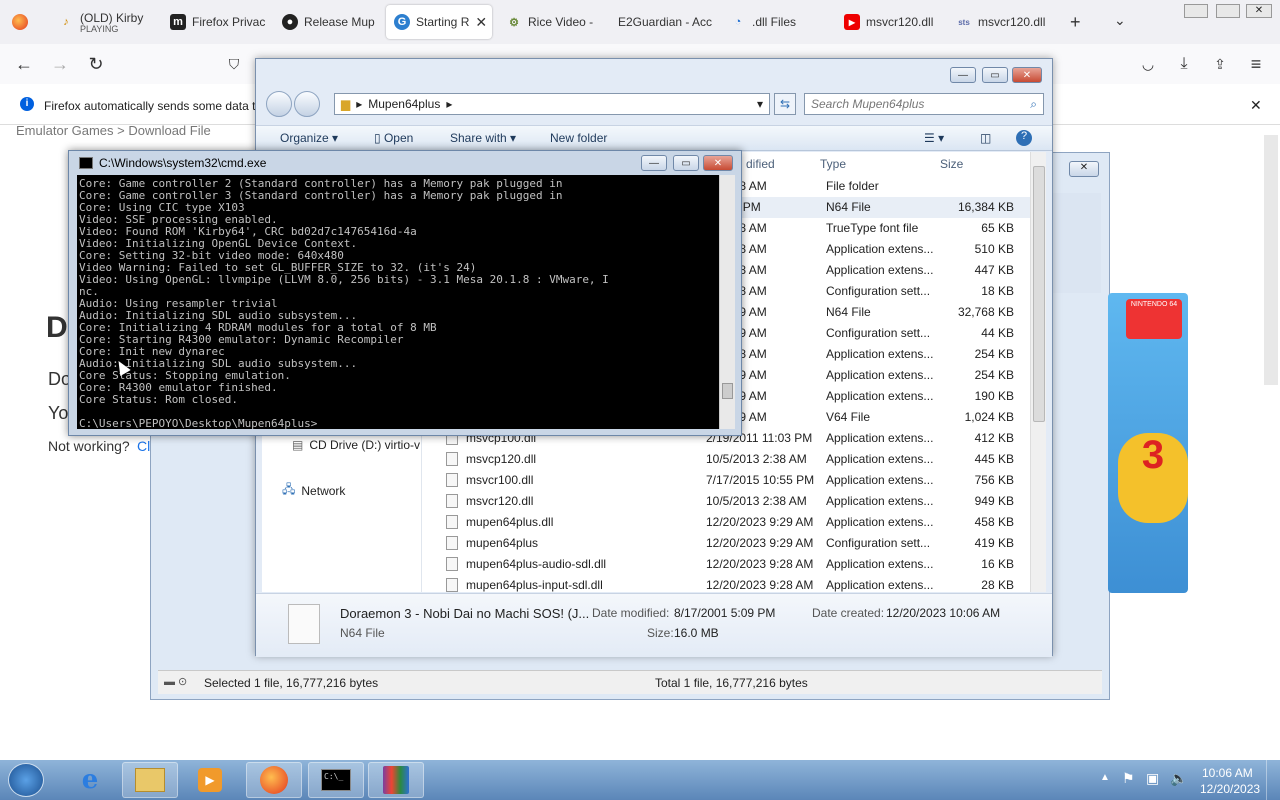  I want to click on chevron-down-icon: ▾, so click(760, 104).